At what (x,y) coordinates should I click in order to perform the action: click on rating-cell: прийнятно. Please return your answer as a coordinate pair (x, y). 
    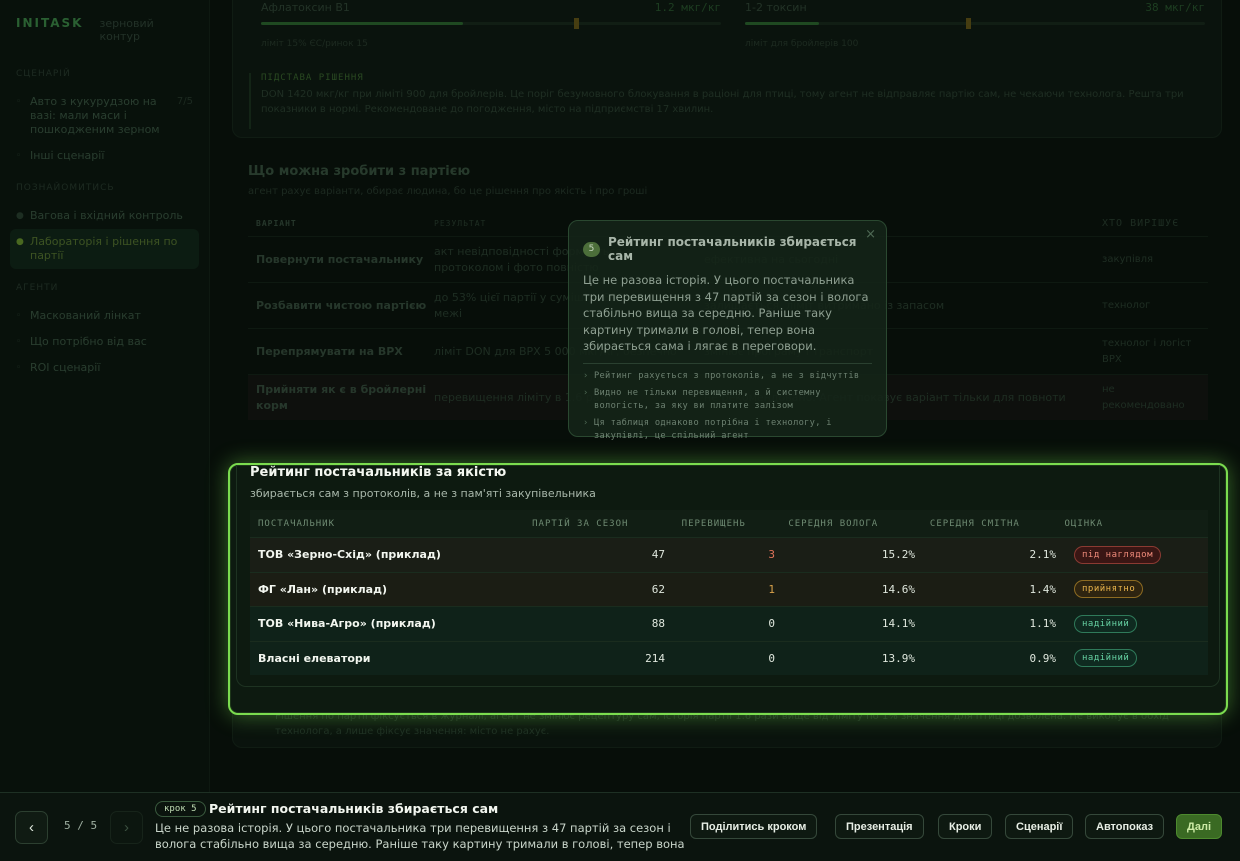
    Looking at the image, I should click on (1131, 589).